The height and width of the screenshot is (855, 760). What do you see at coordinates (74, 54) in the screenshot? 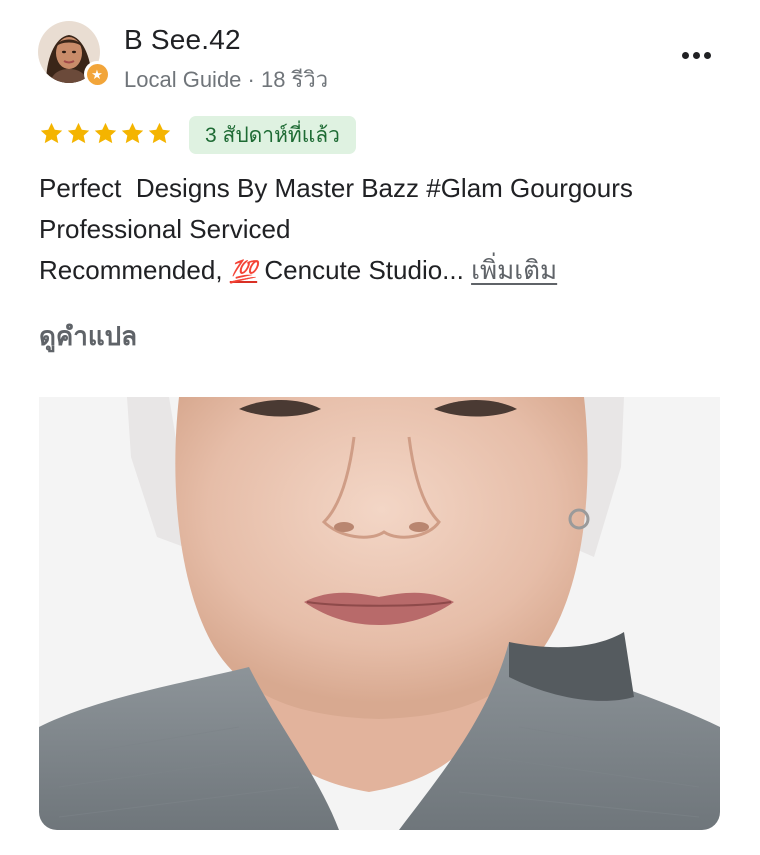
I see `reviewer-avatar: ★` at bounding box center [74, 54].